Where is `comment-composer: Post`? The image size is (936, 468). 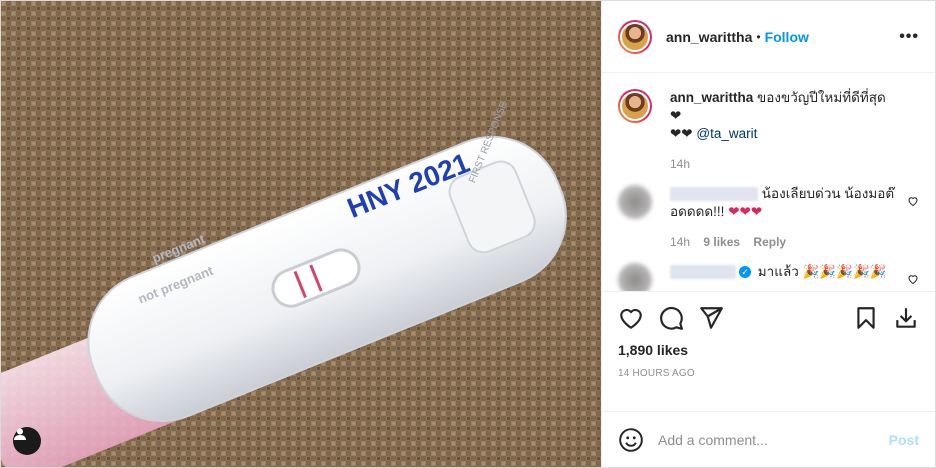 comment-composer: Post is located at coordinates (768, 439).